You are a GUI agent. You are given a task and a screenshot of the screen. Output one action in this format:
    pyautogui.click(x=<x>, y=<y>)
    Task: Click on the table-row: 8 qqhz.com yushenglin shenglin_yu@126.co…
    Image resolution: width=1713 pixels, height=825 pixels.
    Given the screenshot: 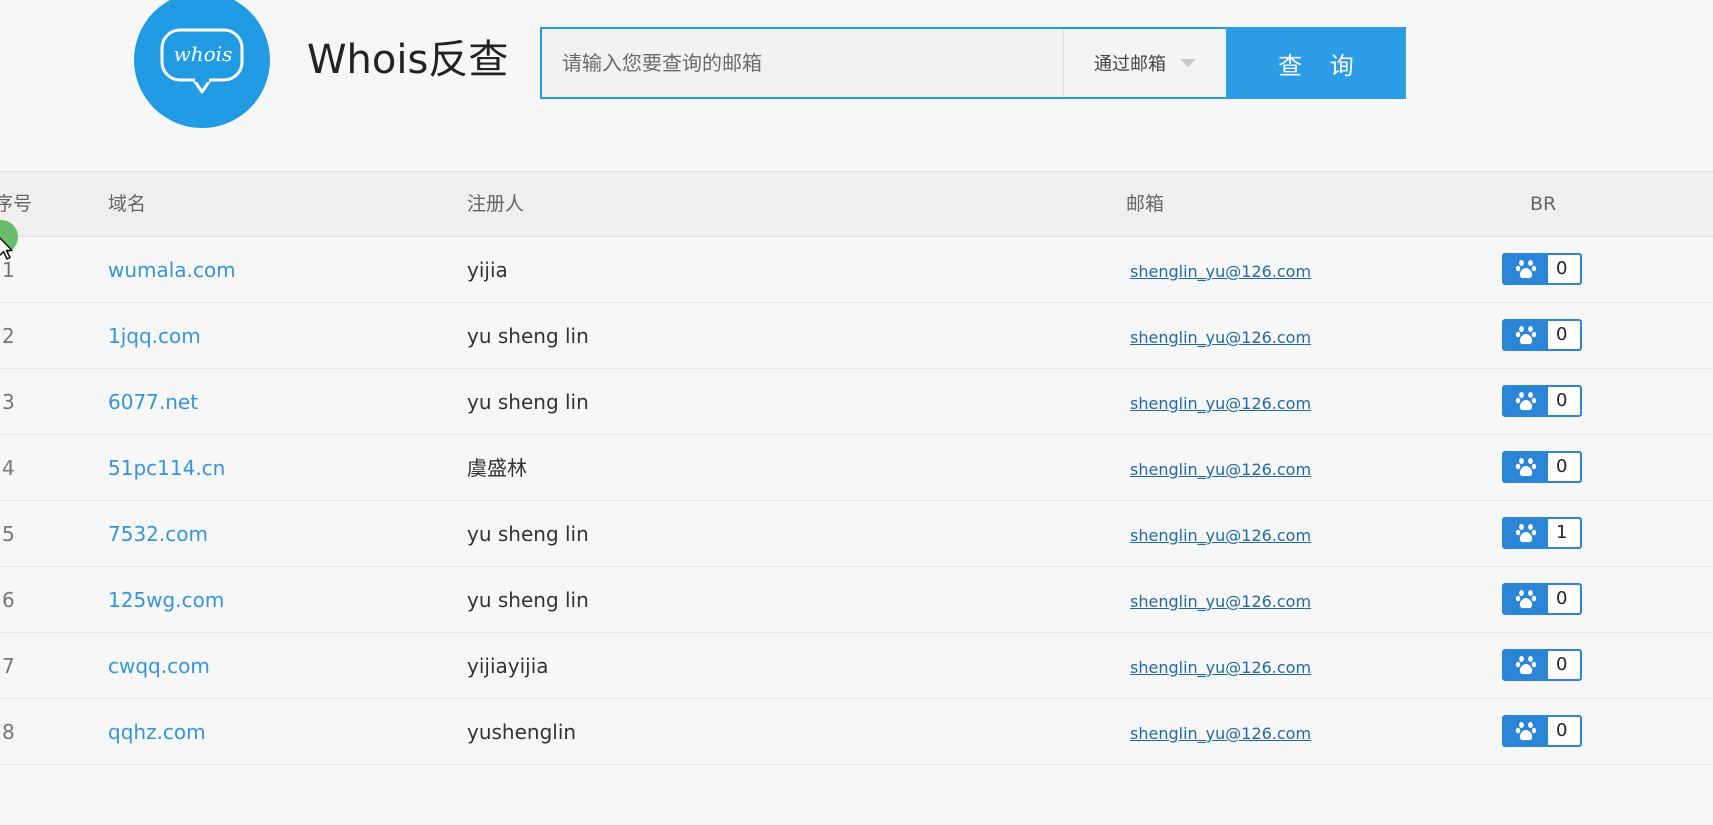 What is the action you would take?
    pyautogui.click(x=856, y=732)
    